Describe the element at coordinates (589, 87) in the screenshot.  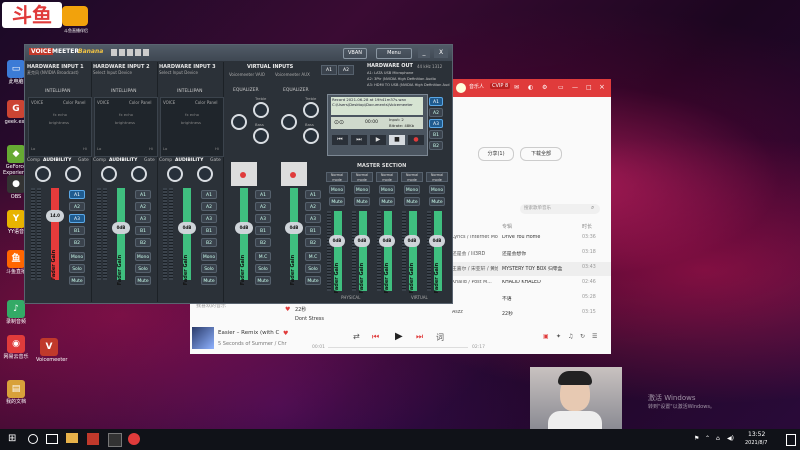
I see `maximize-icon: □` at that location.